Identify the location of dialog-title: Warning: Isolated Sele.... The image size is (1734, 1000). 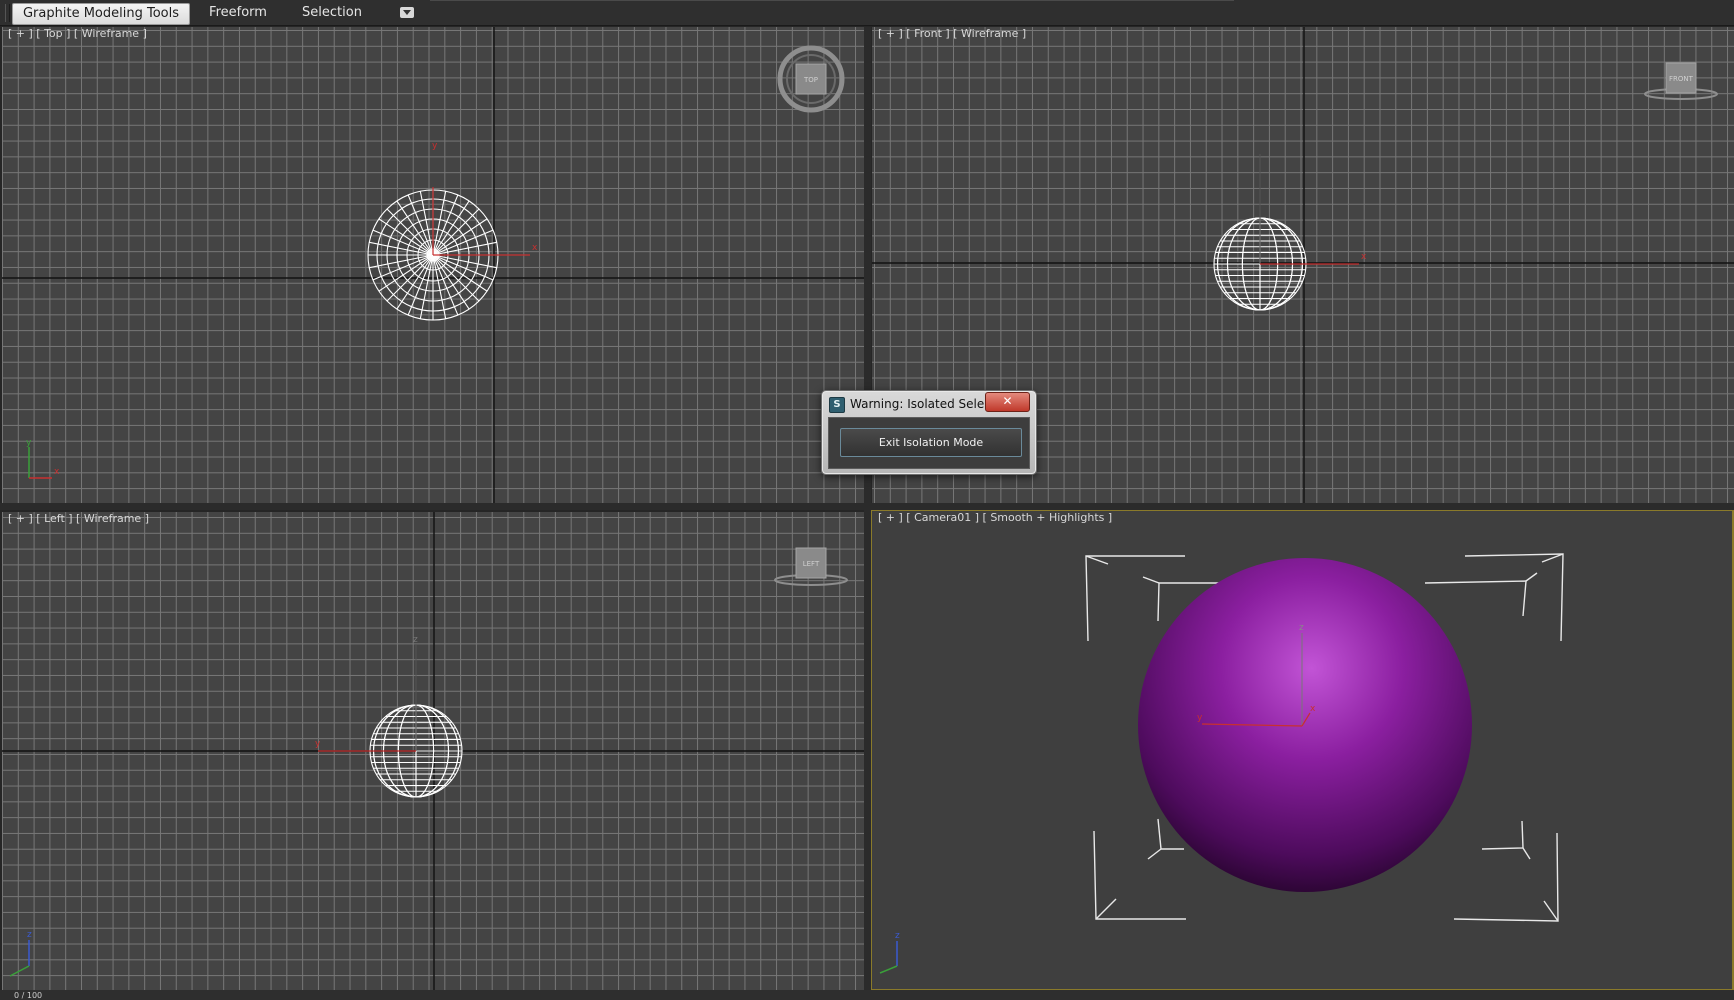
(923, 404).